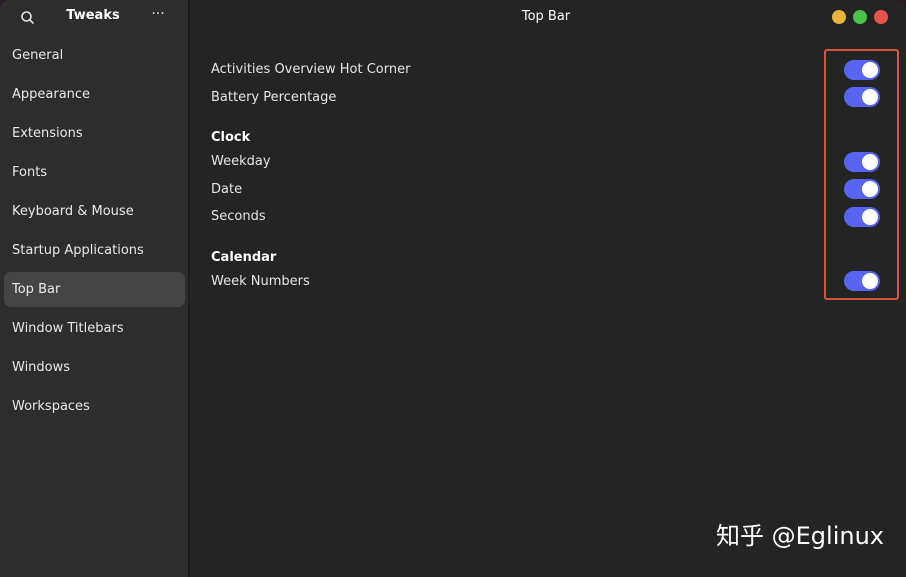 The height and width of the screenshot is (577, 906). I want to click on sidebar-header: Tweaks ···, so click(94, 17).